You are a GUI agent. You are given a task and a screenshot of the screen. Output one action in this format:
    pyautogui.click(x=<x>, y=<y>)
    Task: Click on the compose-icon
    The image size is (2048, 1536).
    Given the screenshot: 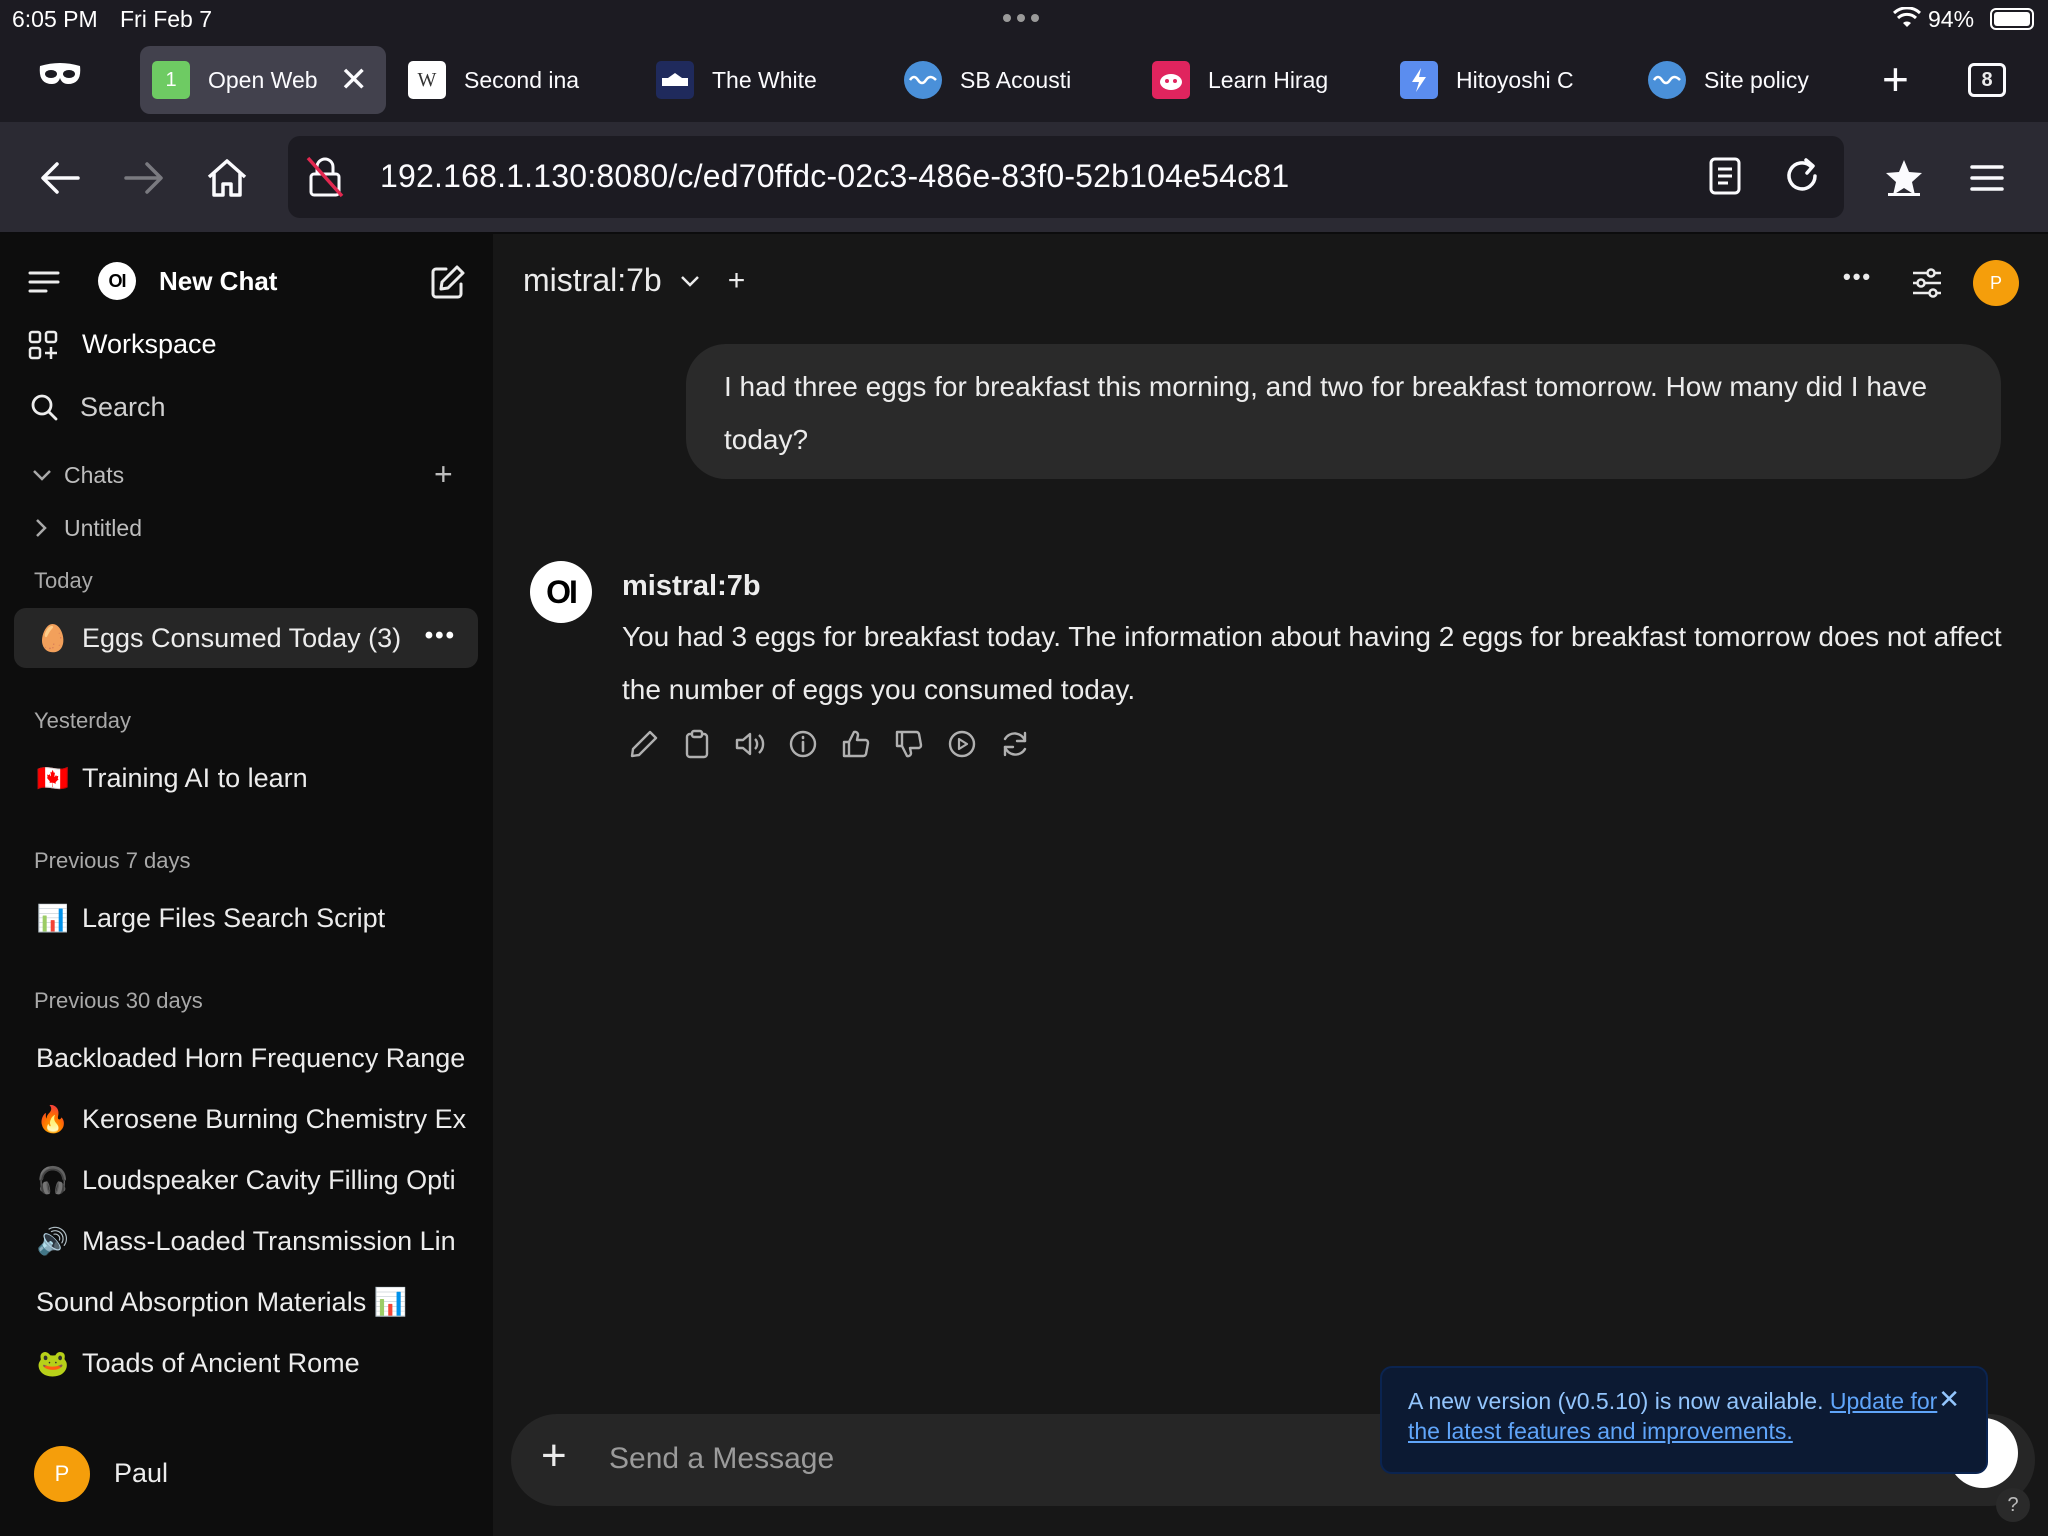 What is the action you would take?
    pyautogui.click(x=448, y=282)
    